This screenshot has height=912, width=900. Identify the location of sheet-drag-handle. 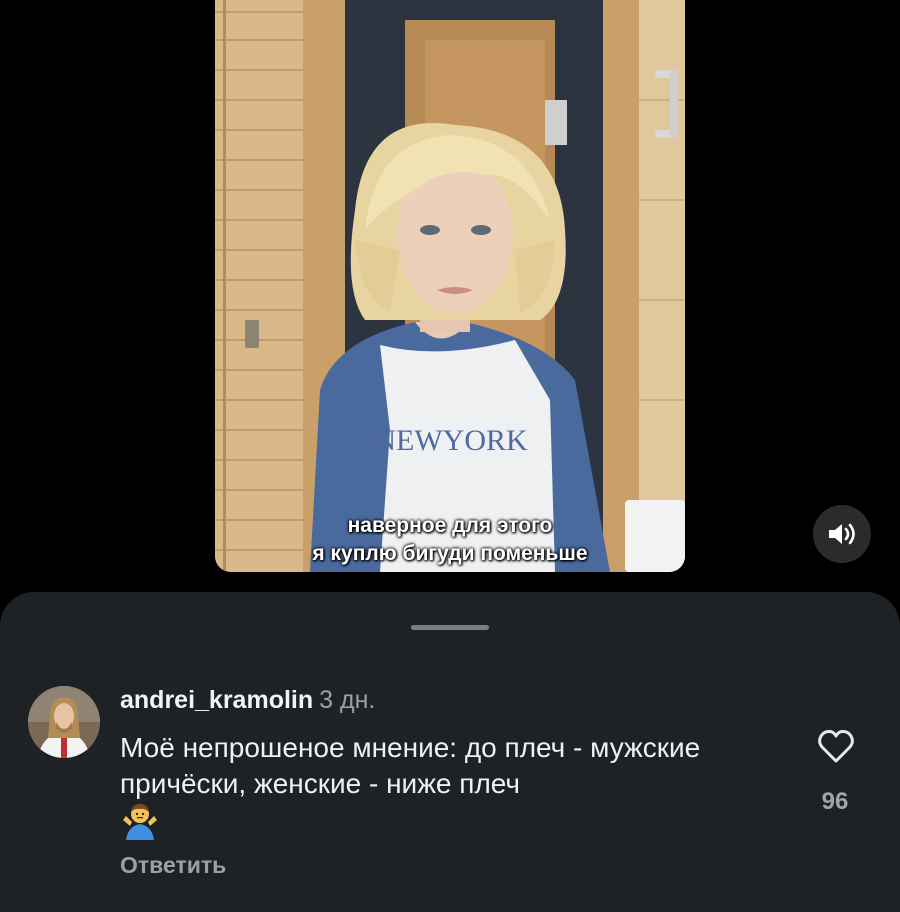
(450, 627).